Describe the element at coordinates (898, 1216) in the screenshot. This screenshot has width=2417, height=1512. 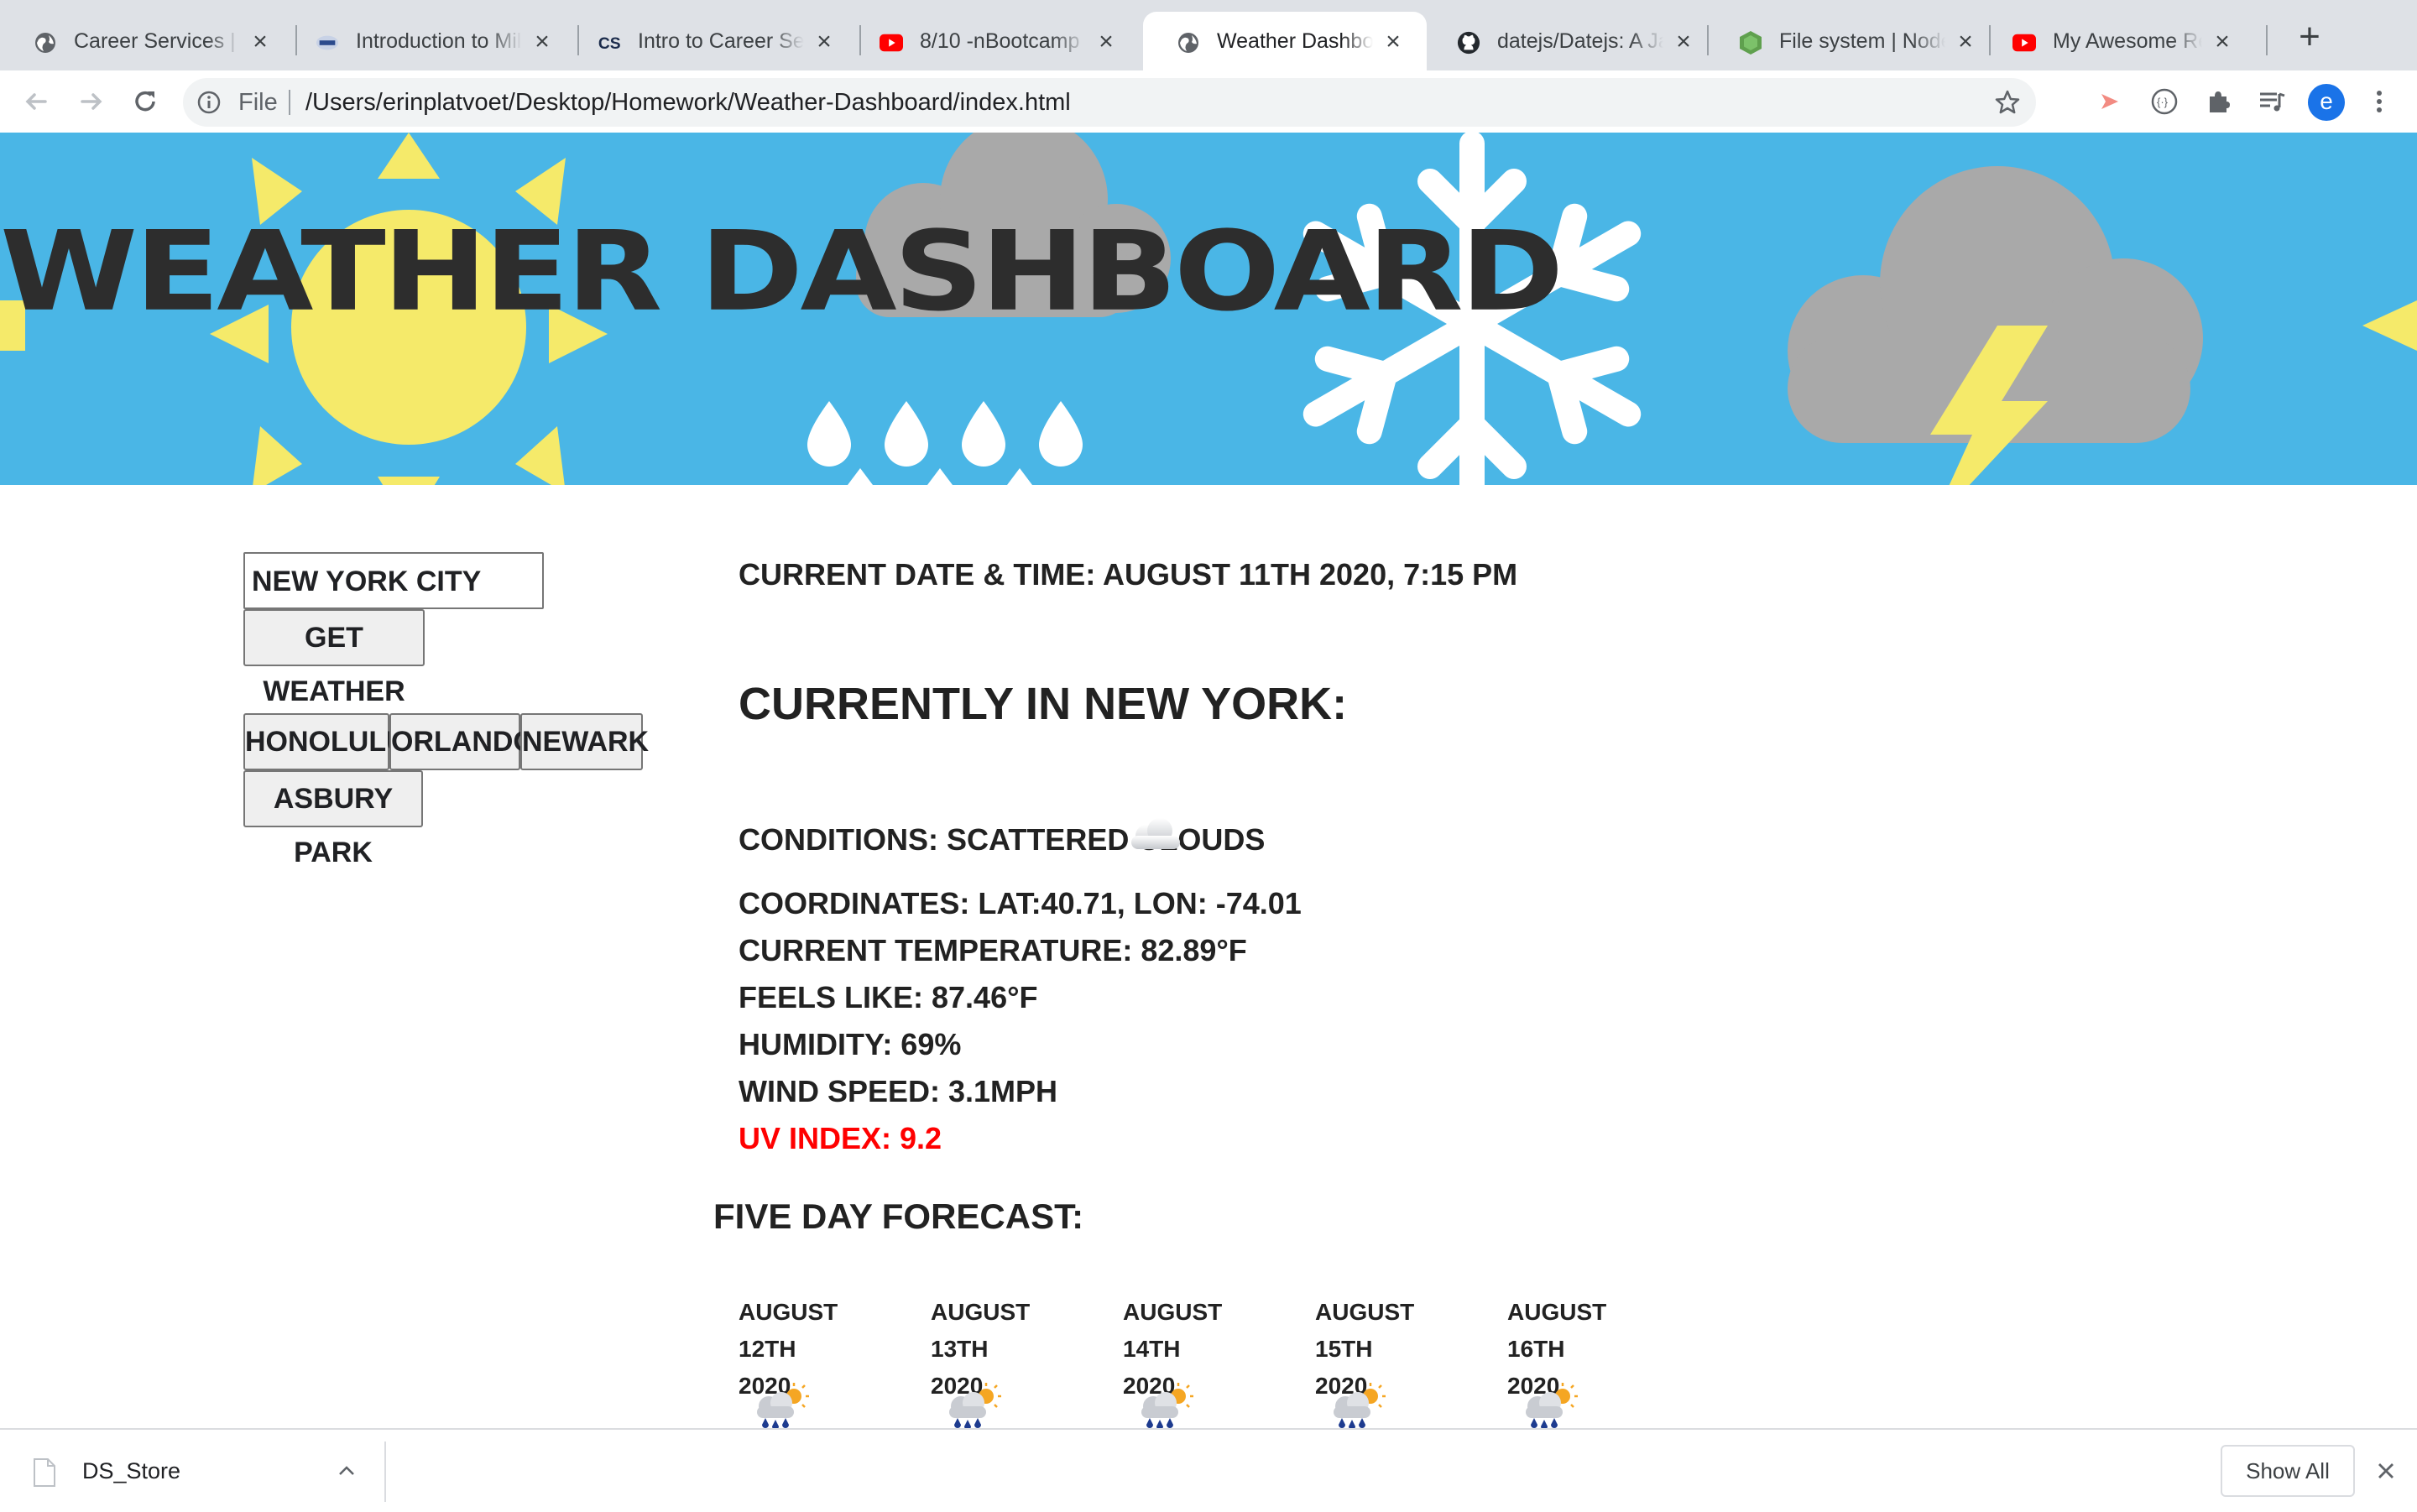
I see `forecast-heading: Five Day Forecast:` at that location.